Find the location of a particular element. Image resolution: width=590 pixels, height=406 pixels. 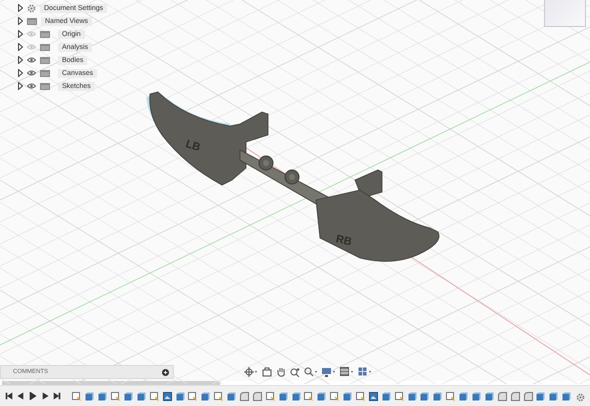

pan-button is located at coordinates (281, 372).